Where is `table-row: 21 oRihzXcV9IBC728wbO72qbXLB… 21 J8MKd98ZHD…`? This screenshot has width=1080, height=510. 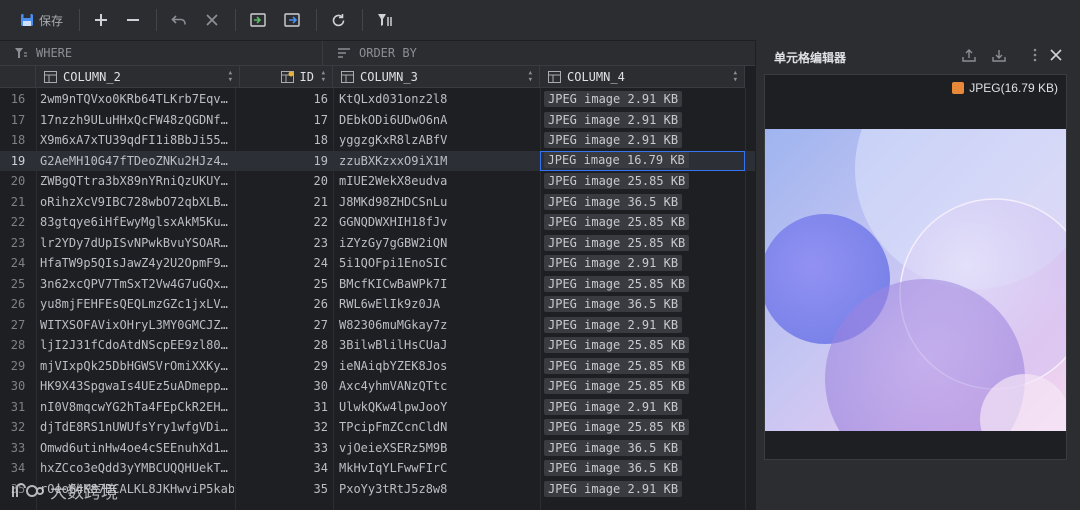
table-row: 21 oRihzXcV9IBC728wbO72qbXLB… 21 J8MKd98ZHD… is located at coordinates (377, 202).